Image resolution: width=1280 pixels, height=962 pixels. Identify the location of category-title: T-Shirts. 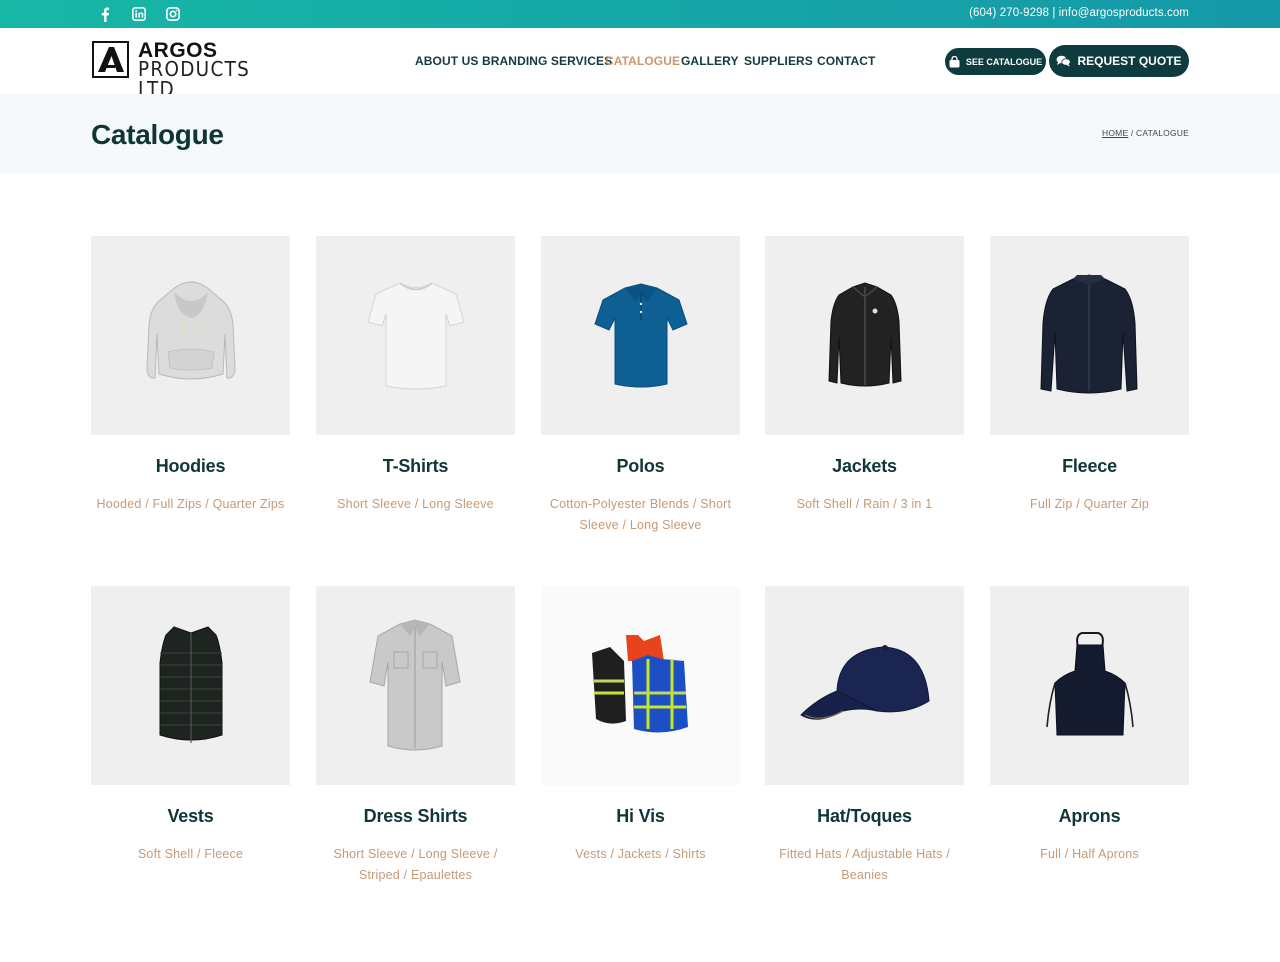
(415, 466).